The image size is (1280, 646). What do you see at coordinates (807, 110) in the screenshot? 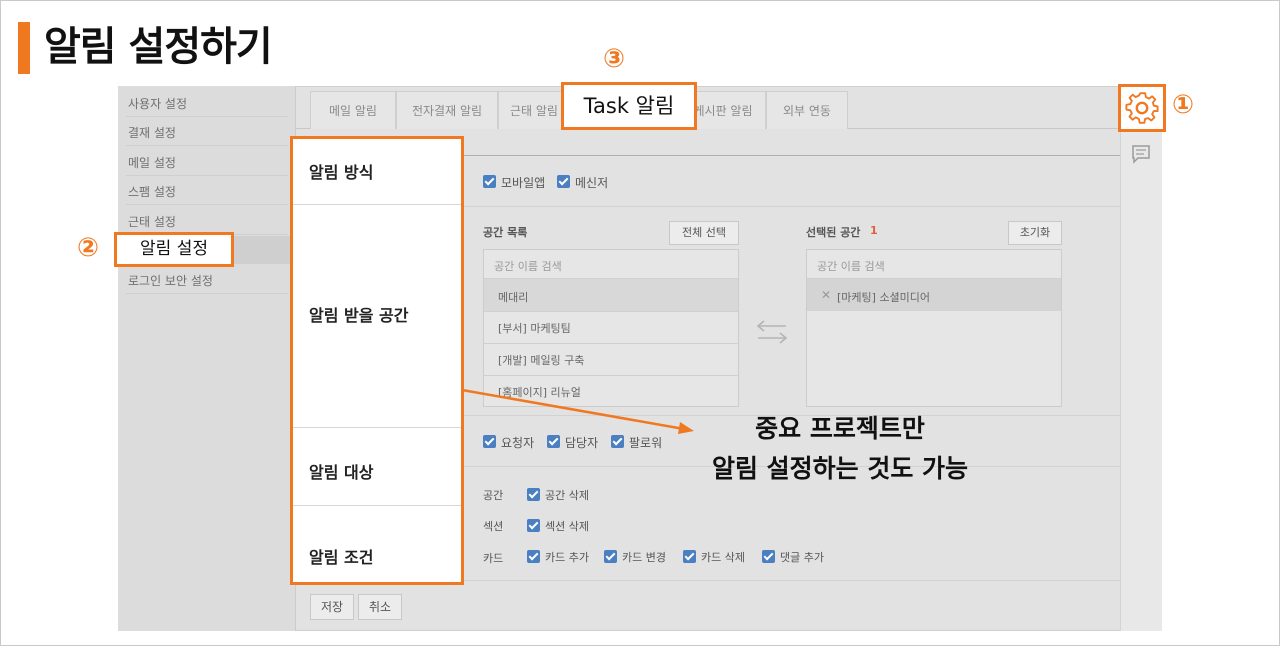
I see `tab-external: 외부 연동` at bounding box center [807, 110].